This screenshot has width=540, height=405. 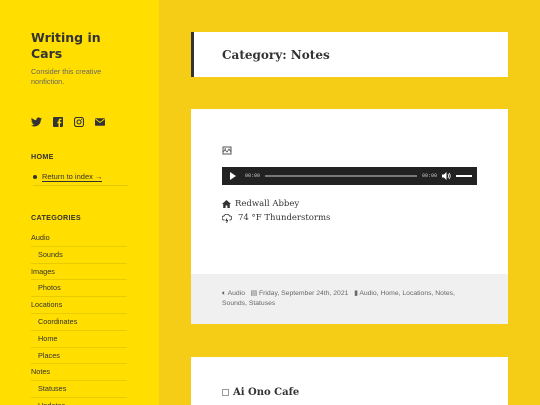 What do you see at coordinates (349, 54) in the screenshot?
I see `archive-header: Category: Notes` at bounding box center [349, 54].